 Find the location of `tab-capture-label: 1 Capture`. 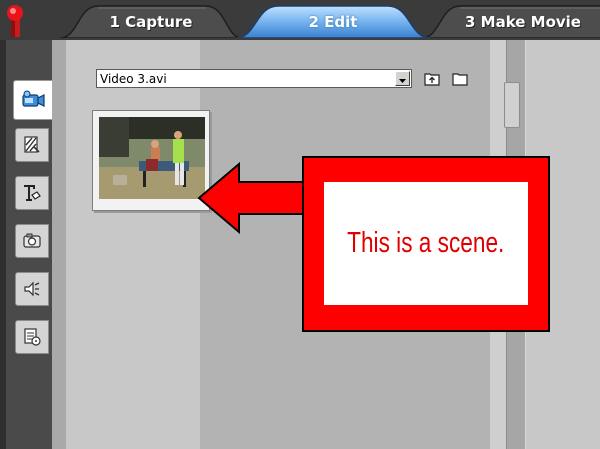

tab-capture-label: 1 Capture is located at coordinates (151, 22).